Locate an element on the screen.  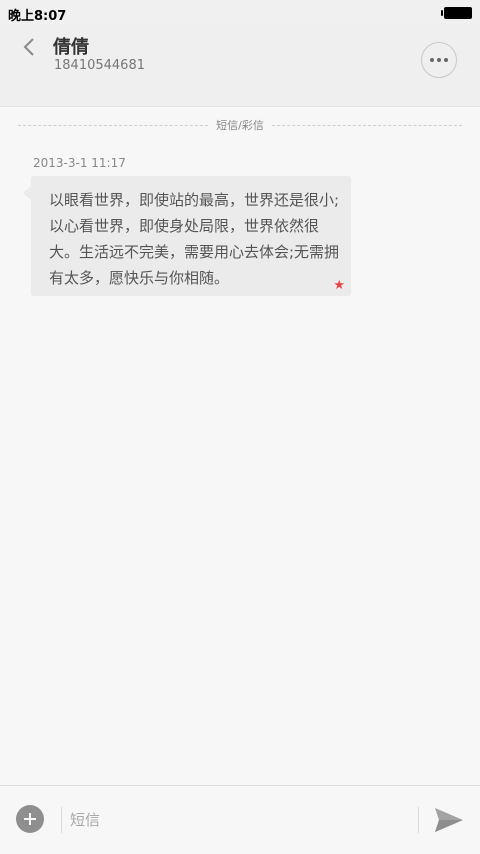
sms-input is located at coordinates (235, 820).